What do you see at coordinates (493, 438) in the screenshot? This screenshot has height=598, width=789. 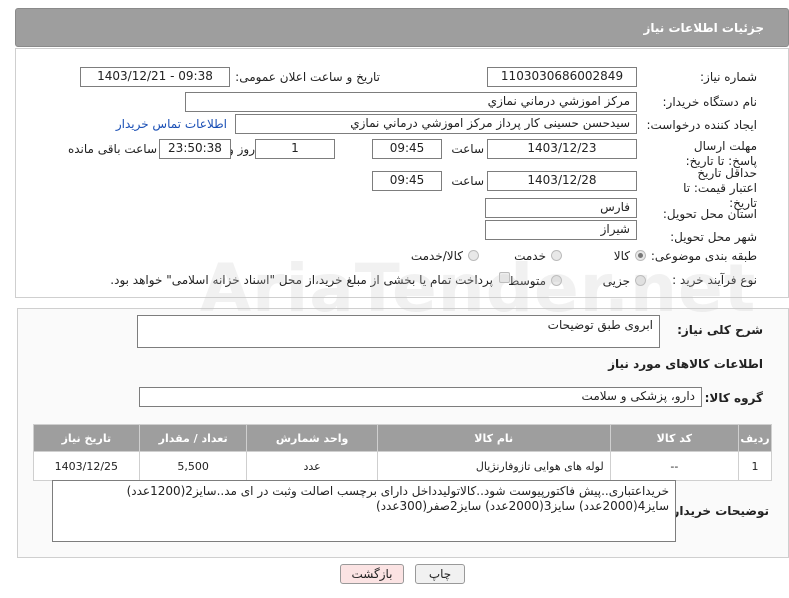 I see `col-name: نام کالا` at bounding box center [493, 438].